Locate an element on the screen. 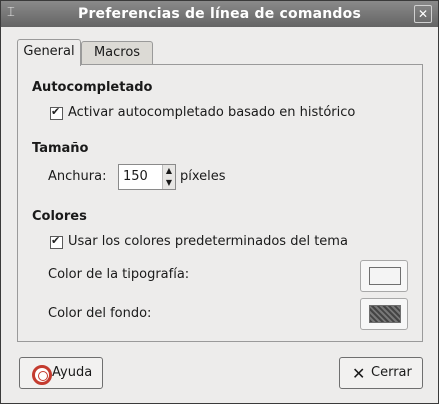  close-button-label: Cerrar is located at coordinates (391, 372).